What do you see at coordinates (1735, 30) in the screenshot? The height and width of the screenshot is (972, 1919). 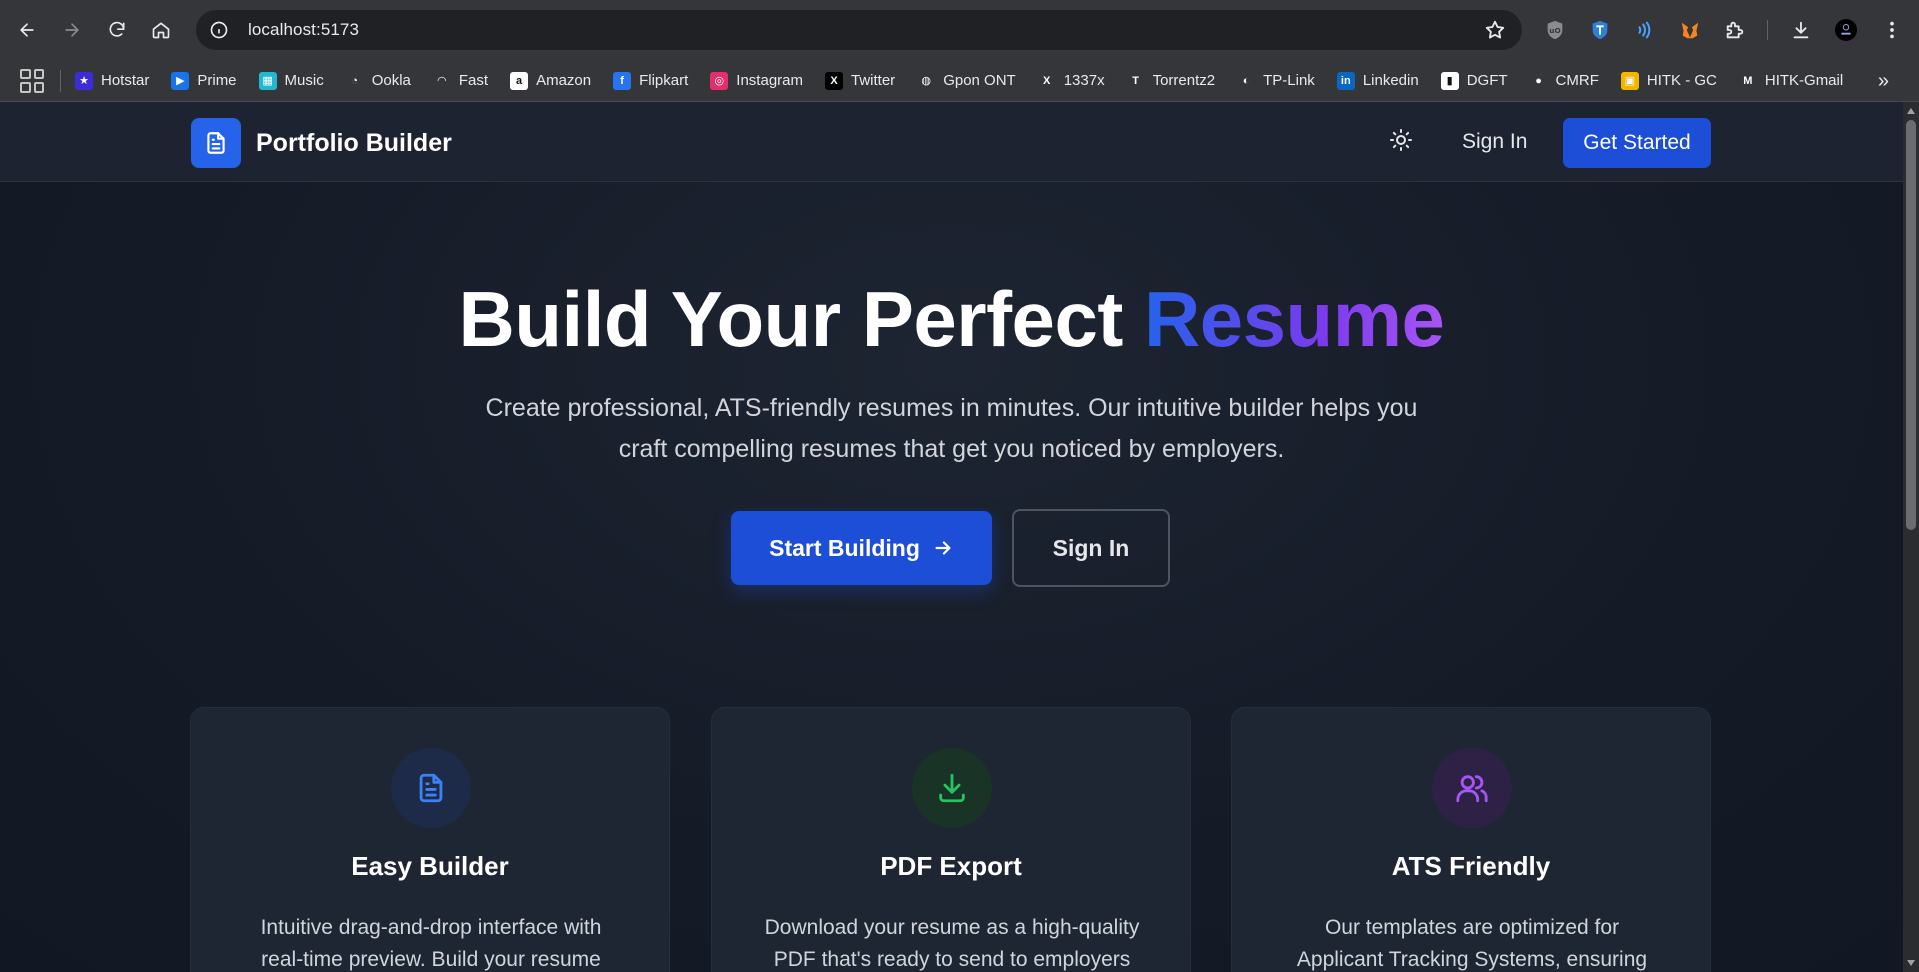 I see `puzzle-extensions-icon` at bounding box center [1735, 30].